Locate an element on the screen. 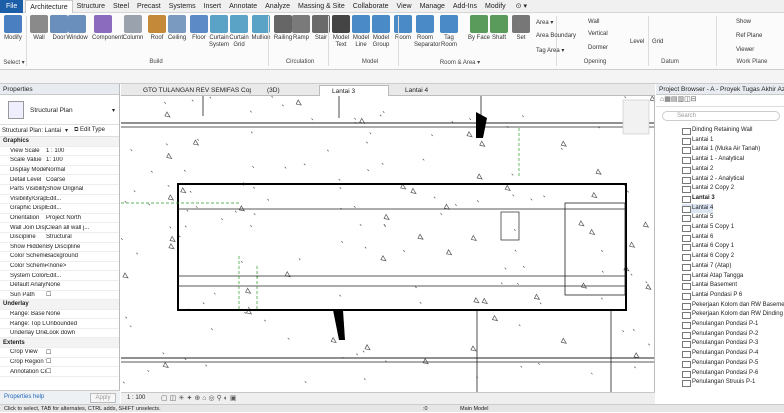 This screenshot has width=784, height=413. menu-tab: Insert is located at coordinates (213, 6).